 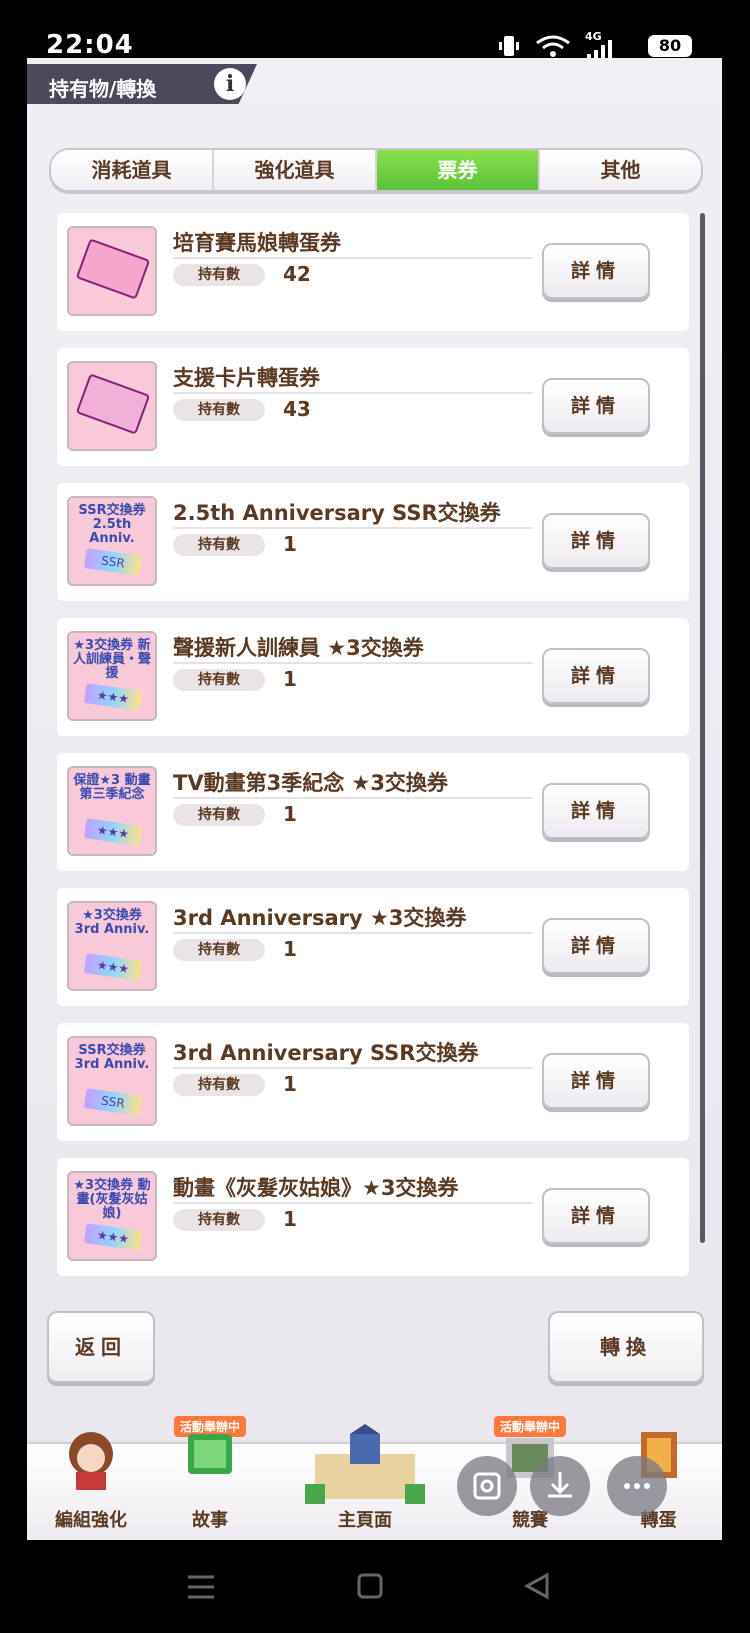 I want to click on status-bar: 22:04 4G 80, so click(x=375, y=30).